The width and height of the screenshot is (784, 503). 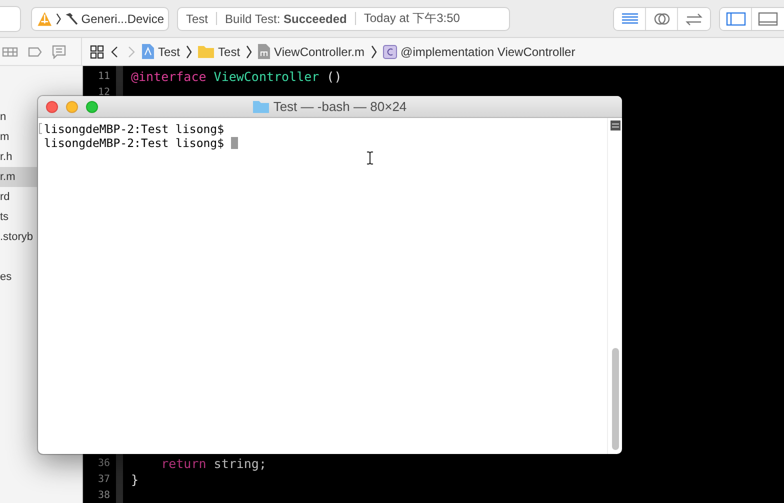 What do you see at coordinates (135, 479) in the screenshot?
I see `code-line: }` at bounding box center [135, 479].